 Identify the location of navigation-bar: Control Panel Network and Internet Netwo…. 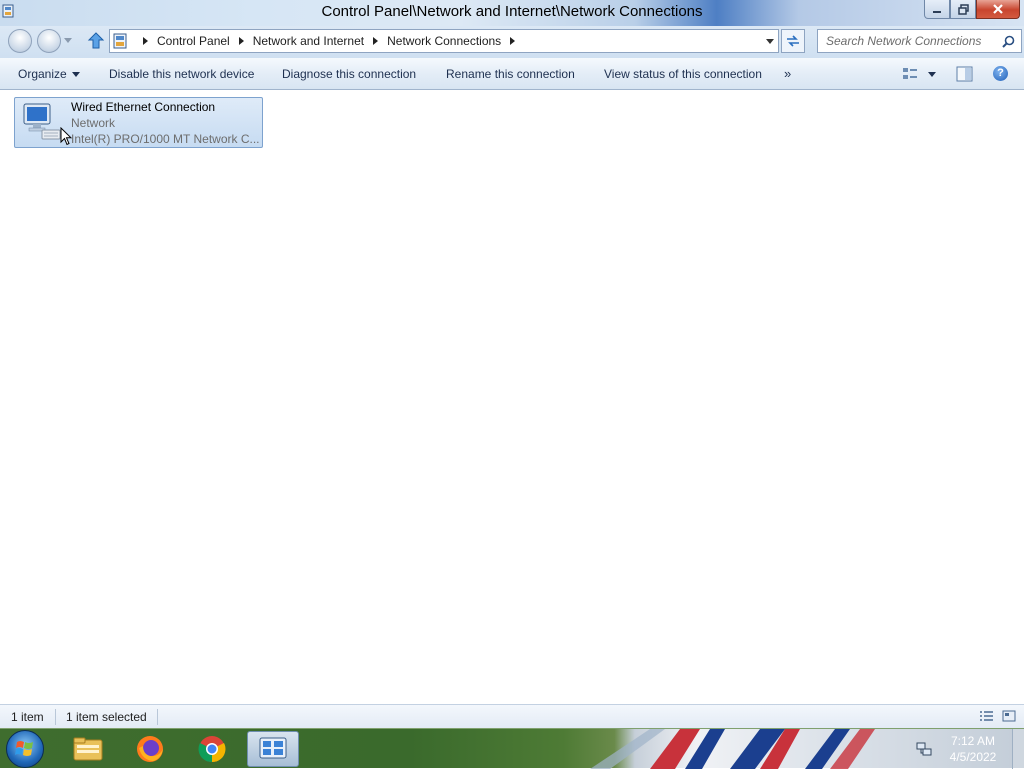
(512, 42).